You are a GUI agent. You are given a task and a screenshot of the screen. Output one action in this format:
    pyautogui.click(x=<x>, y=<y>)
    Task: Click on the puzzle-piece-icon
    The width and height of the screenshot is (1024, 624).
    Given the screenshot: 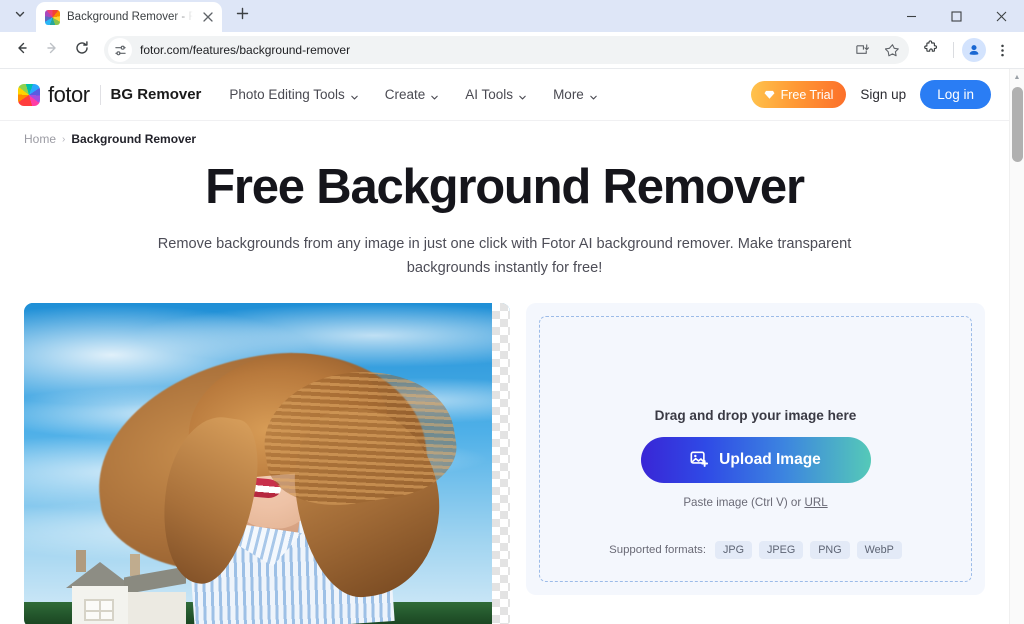 What is the action you would take?
    pyautogui.click(x=931, y=50)
    